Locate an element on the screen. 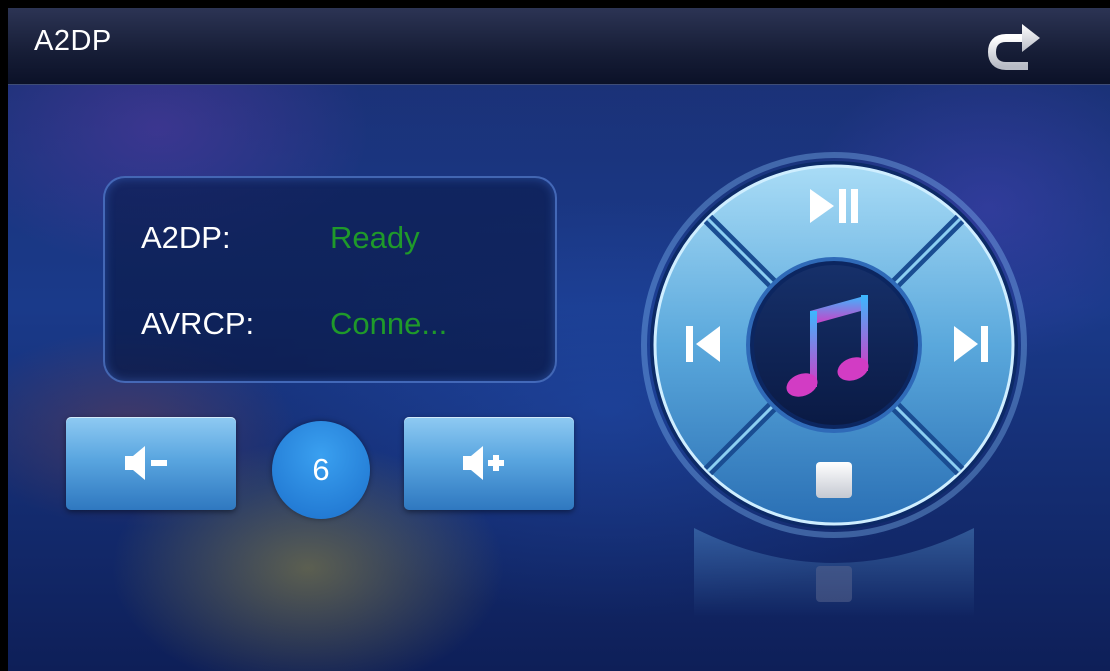 The width and height of the screenshot is (1110, 671). page-title: A2DP is located at coordinates (73, 41).